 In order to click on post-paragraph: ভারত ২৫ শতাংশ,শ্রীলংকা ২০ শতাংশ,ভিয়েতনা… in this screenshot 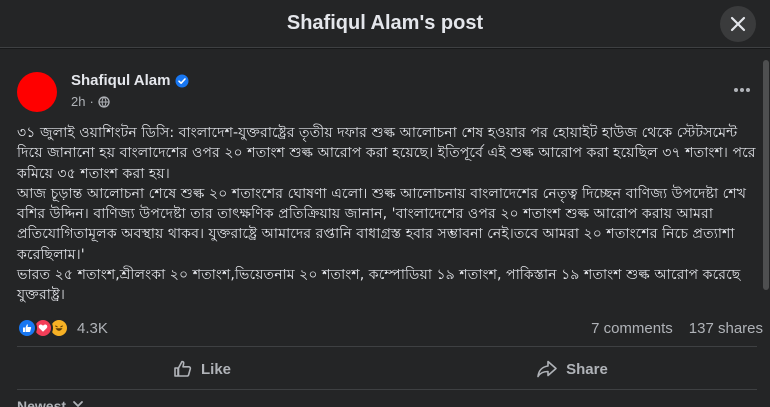, I will do `click(379, 285)`.